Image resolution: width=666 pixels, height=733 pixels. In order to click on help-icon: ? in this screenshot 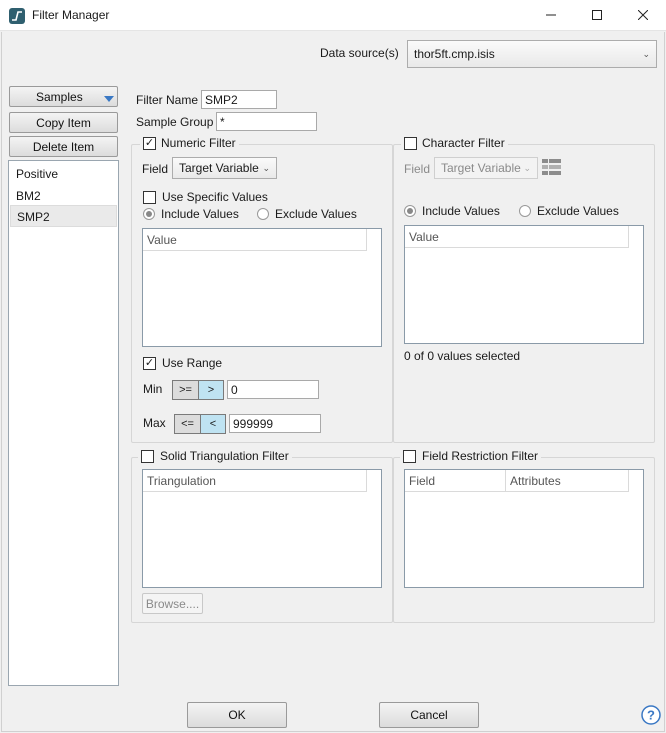, I will do `click(651, 716)`.